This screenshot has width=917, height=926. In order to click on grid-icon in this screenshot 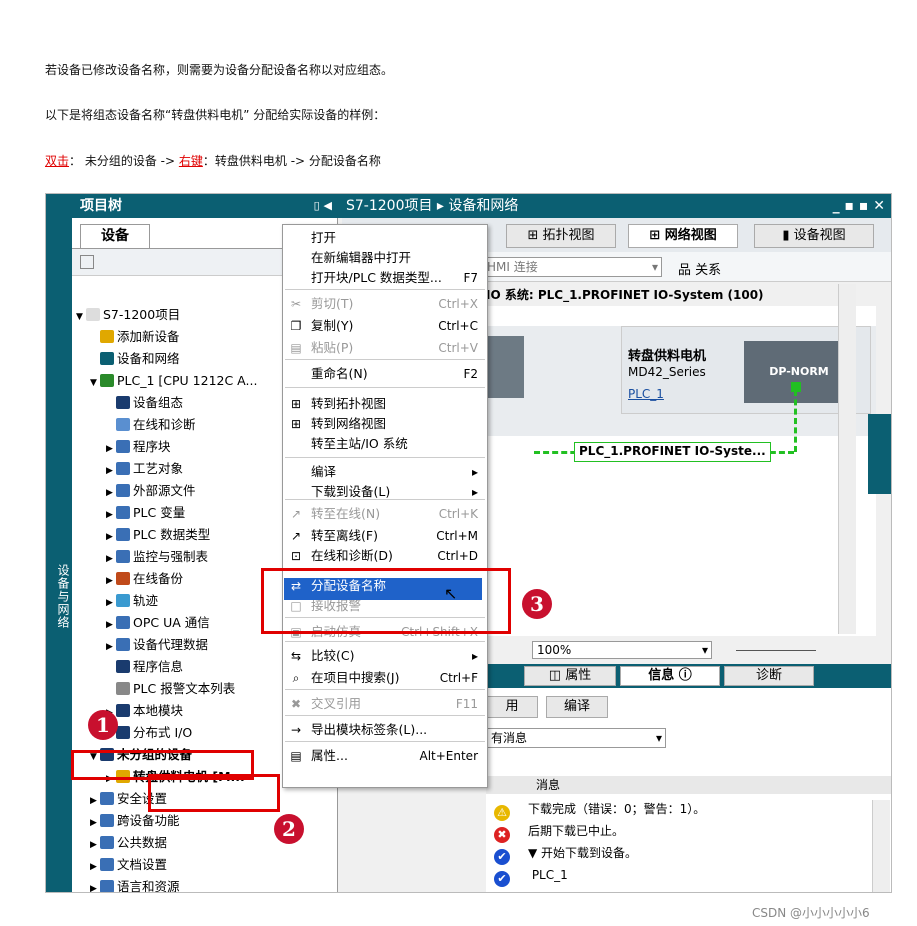, I will do `click(87, 262)`.